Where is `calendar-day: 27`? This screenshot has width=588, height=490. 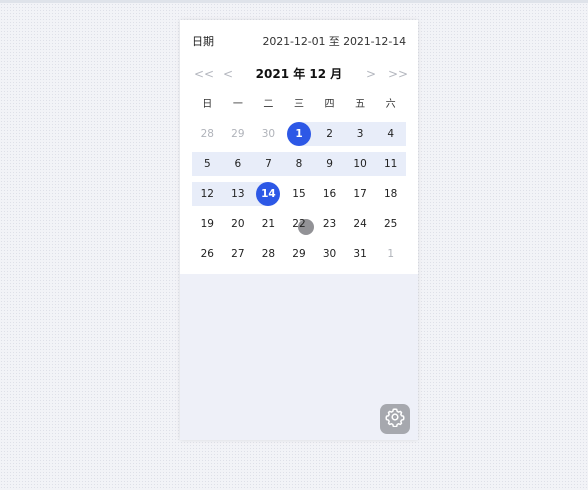
calendar-day: 27 is located at coordinates (238, 254).